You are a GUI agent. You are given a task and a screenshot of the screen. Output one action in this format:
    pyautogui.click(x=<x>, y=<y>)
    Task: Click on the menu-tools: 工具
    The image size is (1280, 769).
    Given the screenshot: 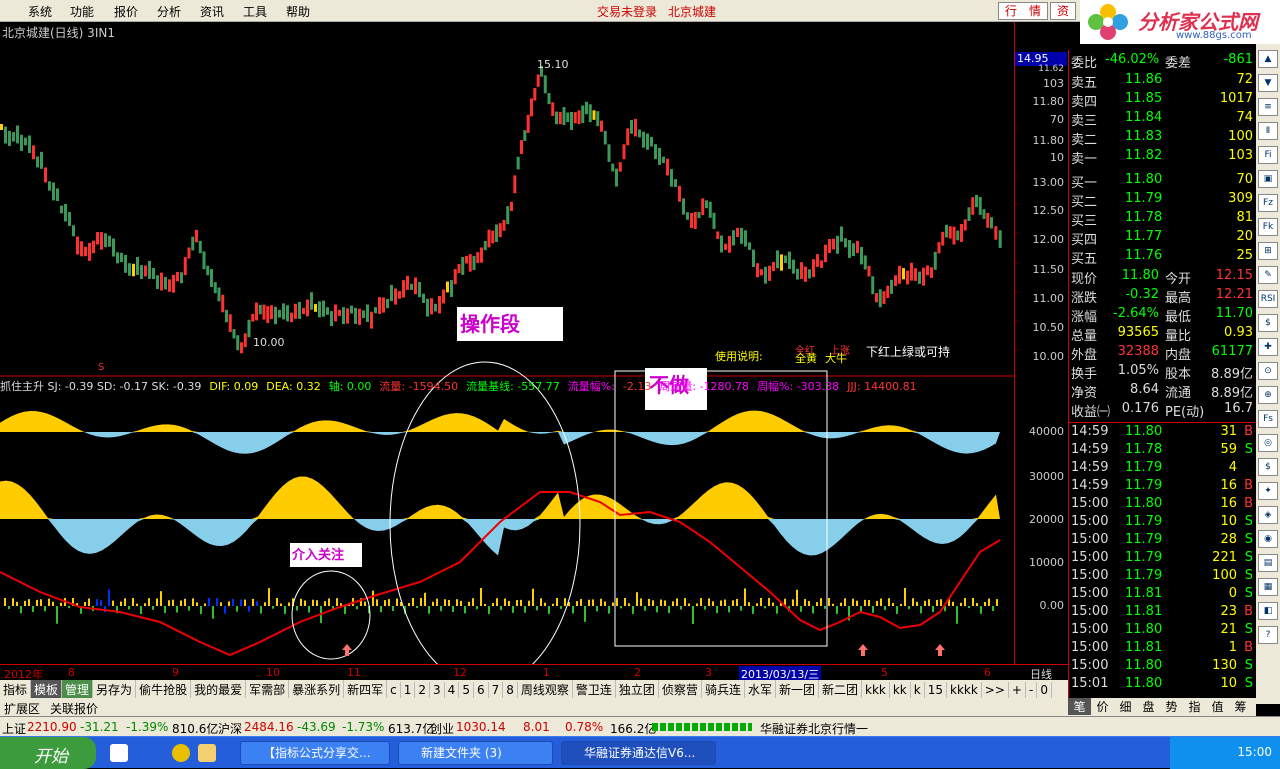 What is the action you would take?
    pyautogui.click(x=255, y=11)
    